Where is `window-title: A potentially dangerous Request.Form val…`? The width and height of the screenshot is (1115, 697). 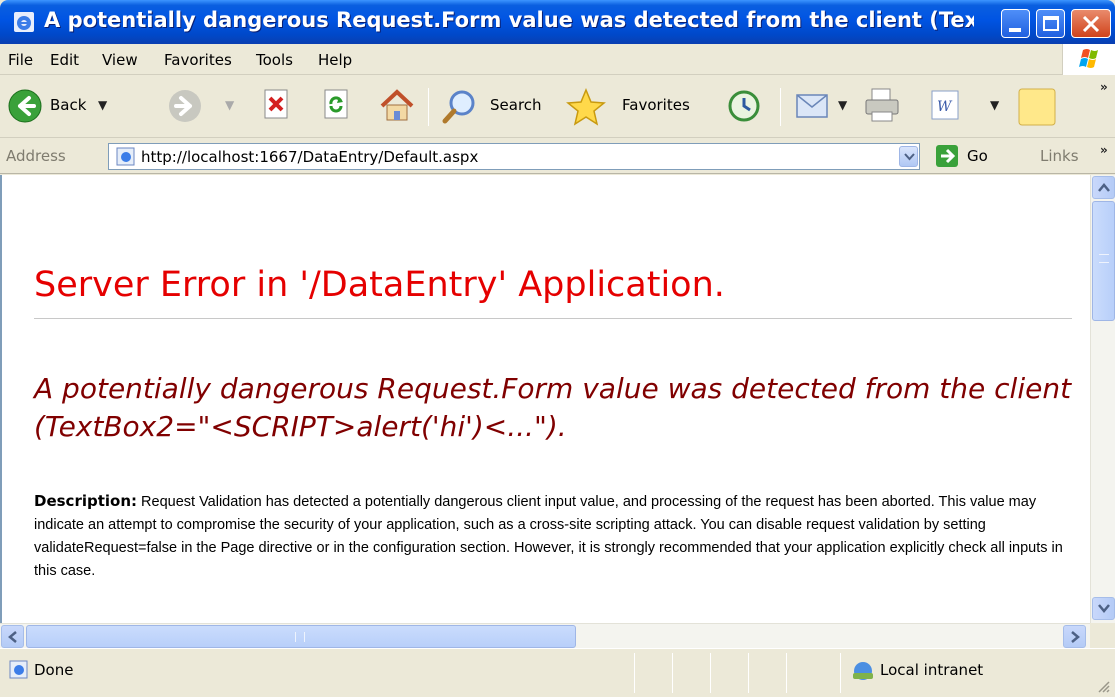
window-title: A potentially dangerous Request.Form val… is located at coordinates (509, 20).